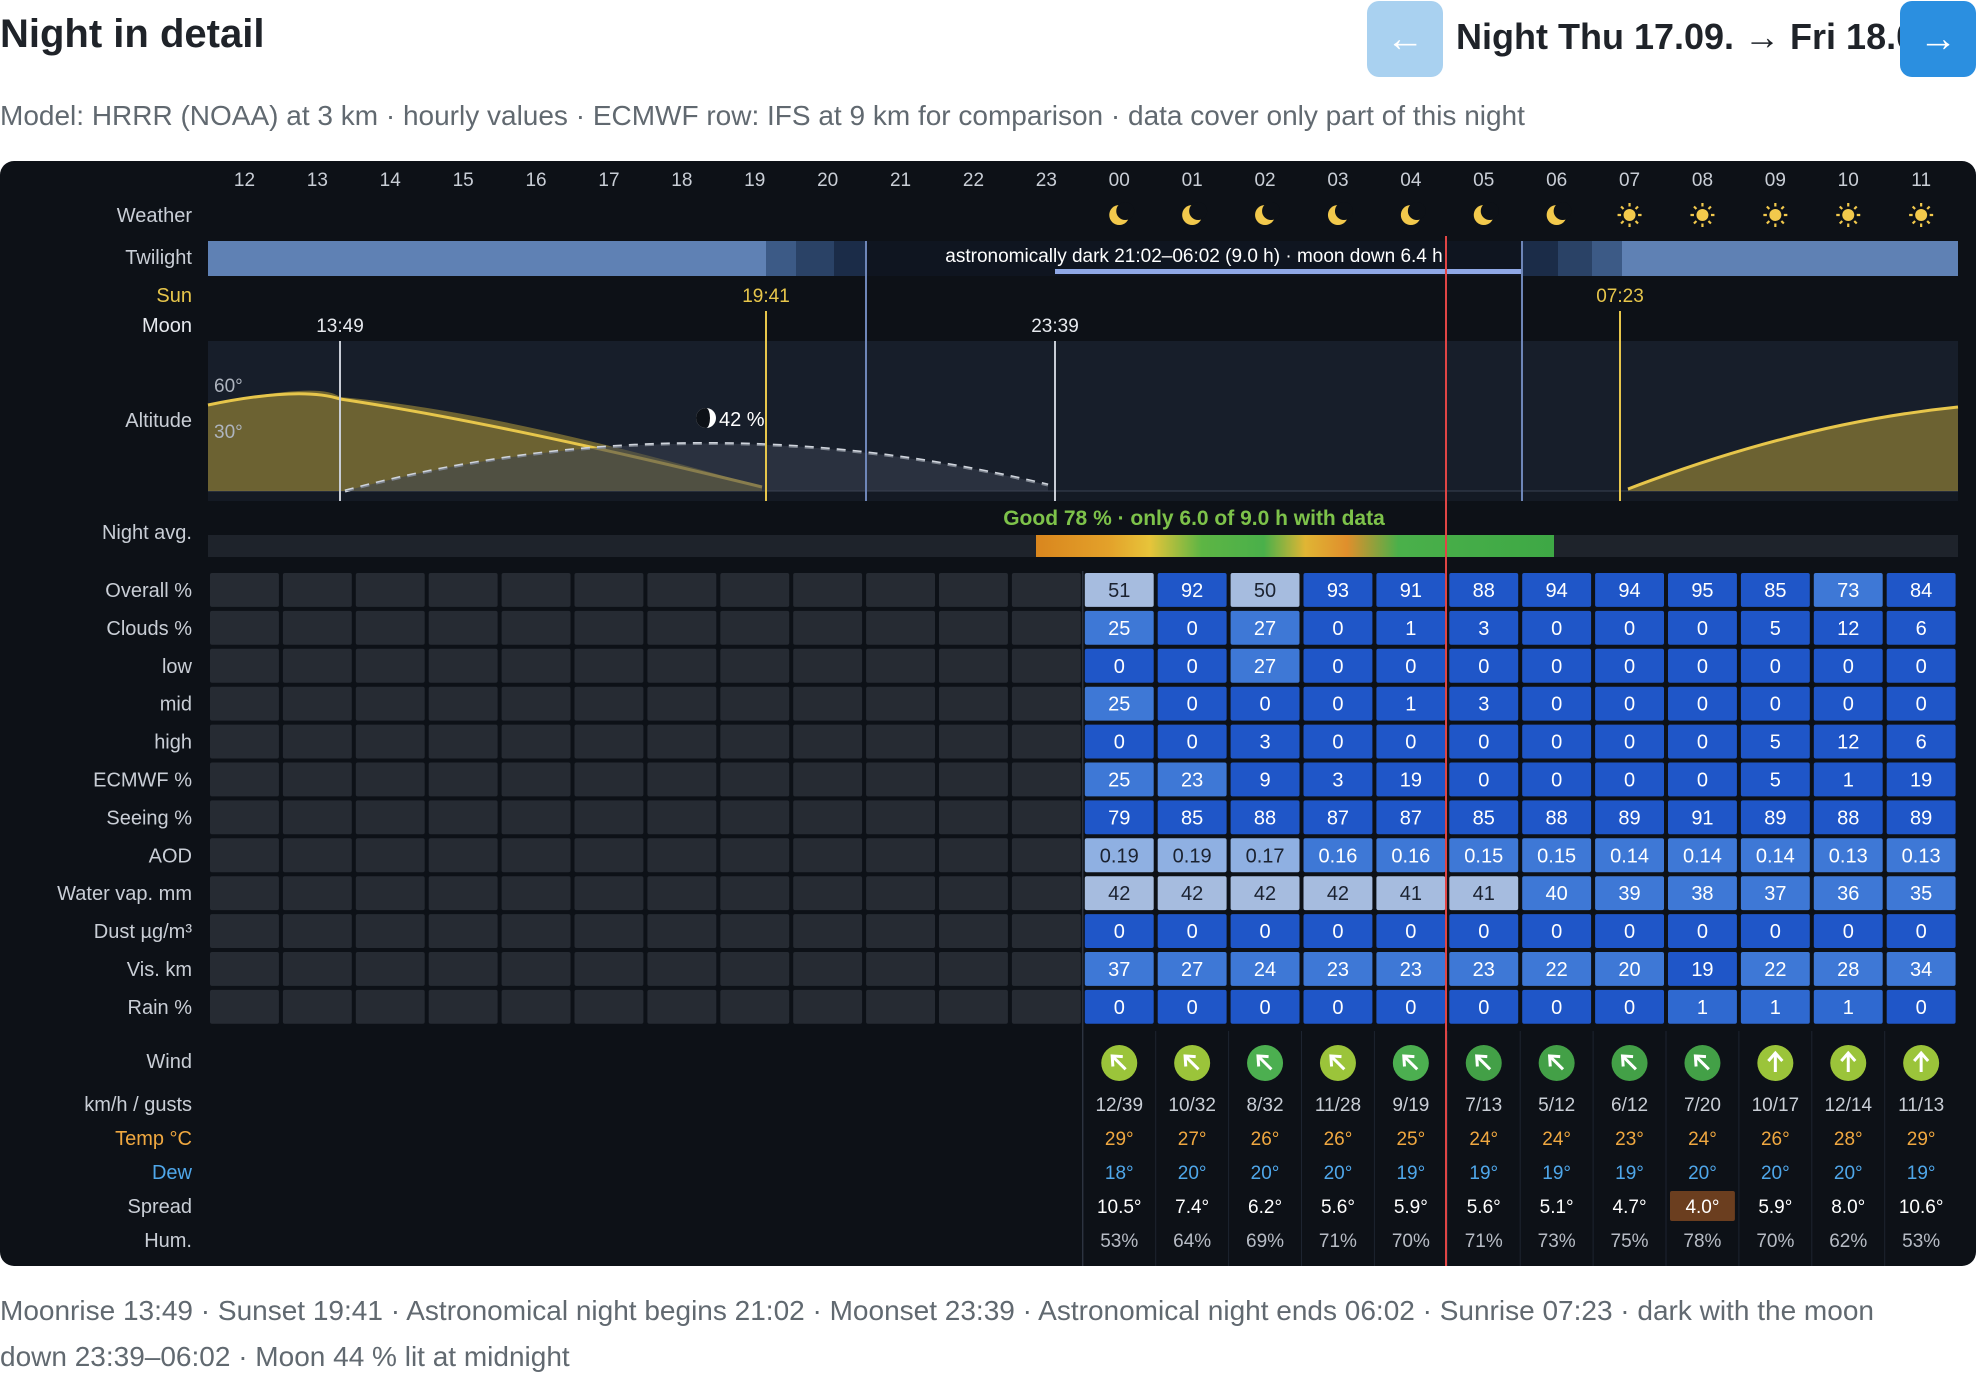 Image resolution: width=1976 pixels, height=1380 pixels. What do you see at coordinates (1775, 781) in the screenshot?
I see `cell-value: 5` at bounding box center [1775, 781].